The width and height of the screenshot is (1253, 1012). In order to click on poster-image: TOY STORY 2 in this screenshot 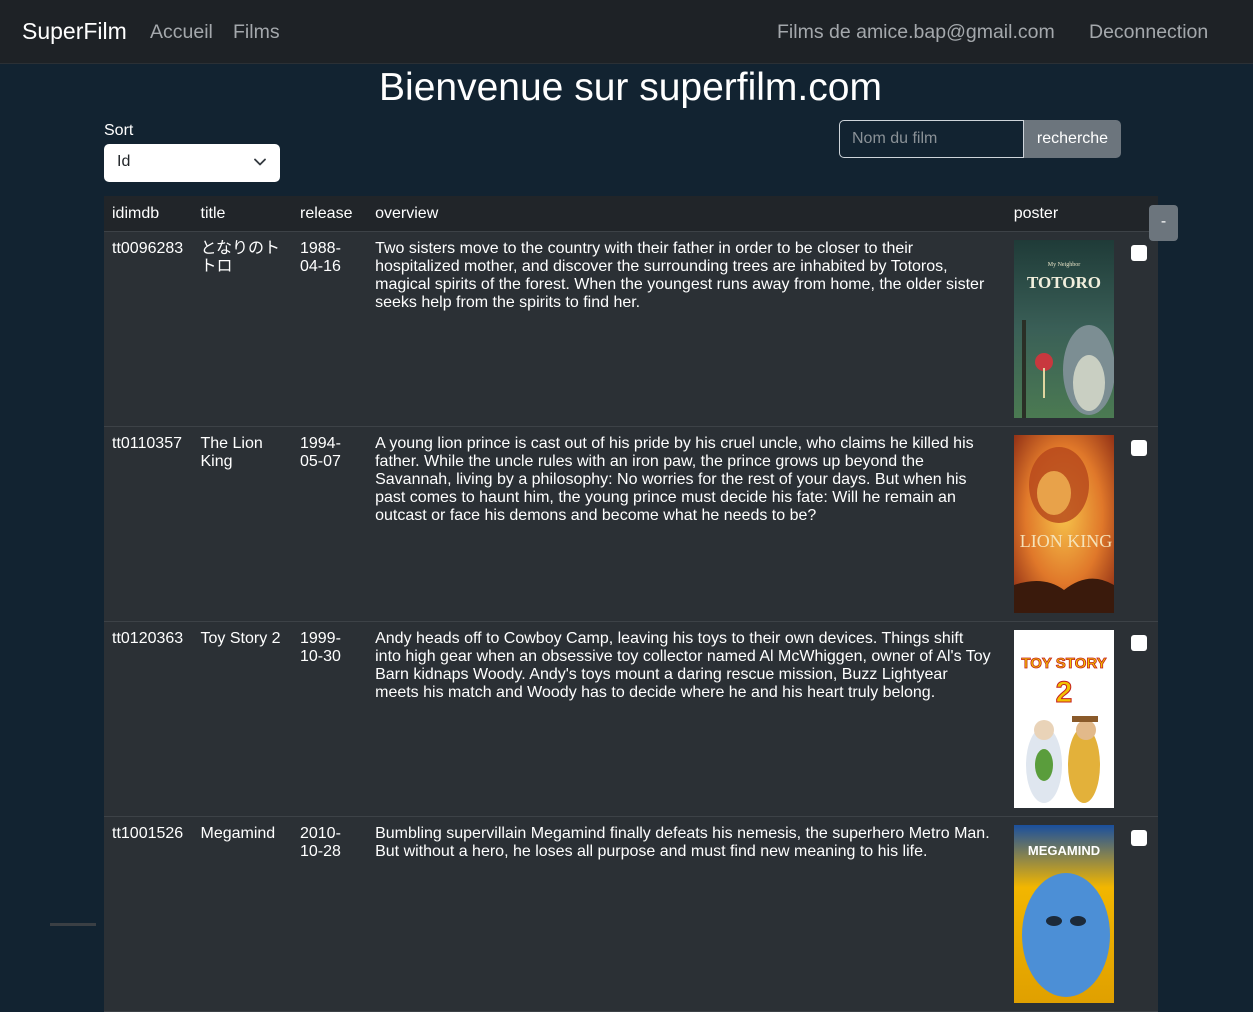, I will do `click(1063, 719)`.